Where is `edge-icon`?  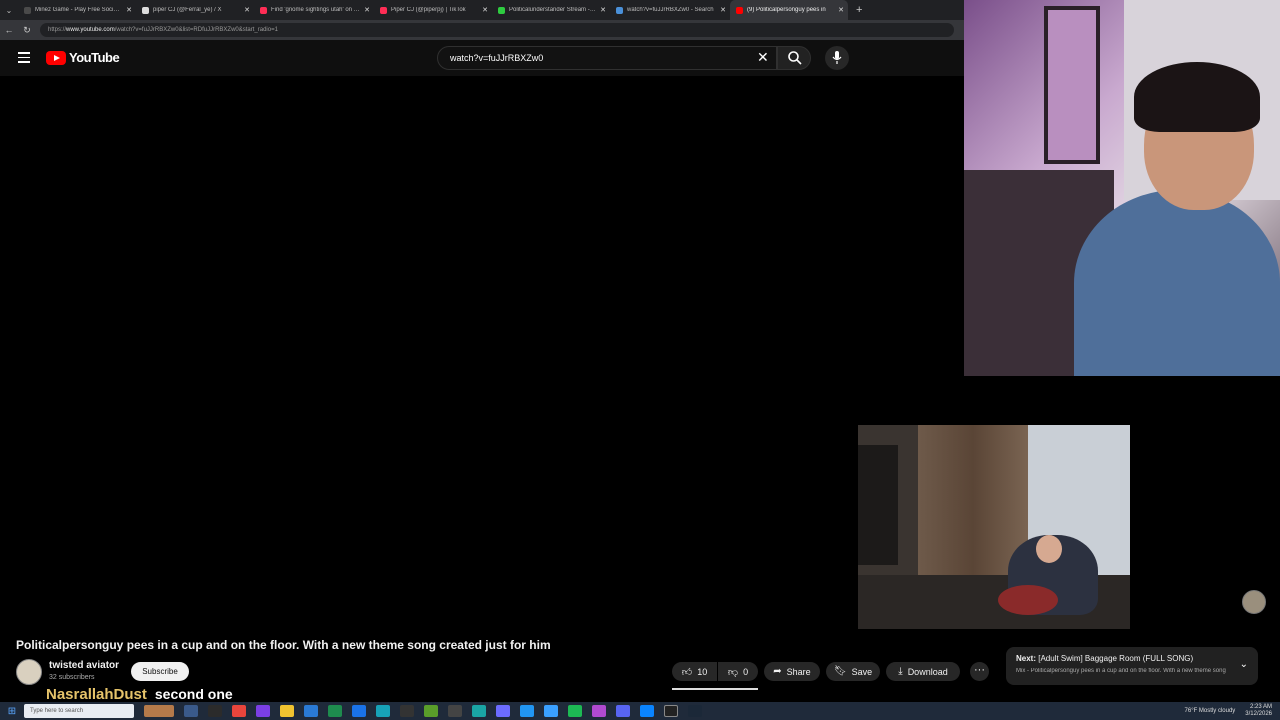 edge-icon is located at coordinates (311, 711).